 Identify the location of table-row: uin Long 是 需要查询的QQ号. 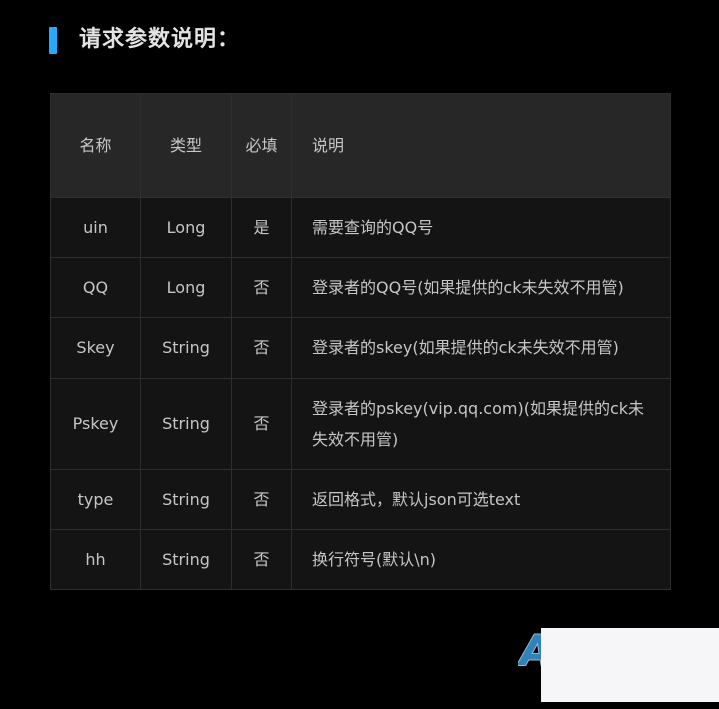
(360, 227).